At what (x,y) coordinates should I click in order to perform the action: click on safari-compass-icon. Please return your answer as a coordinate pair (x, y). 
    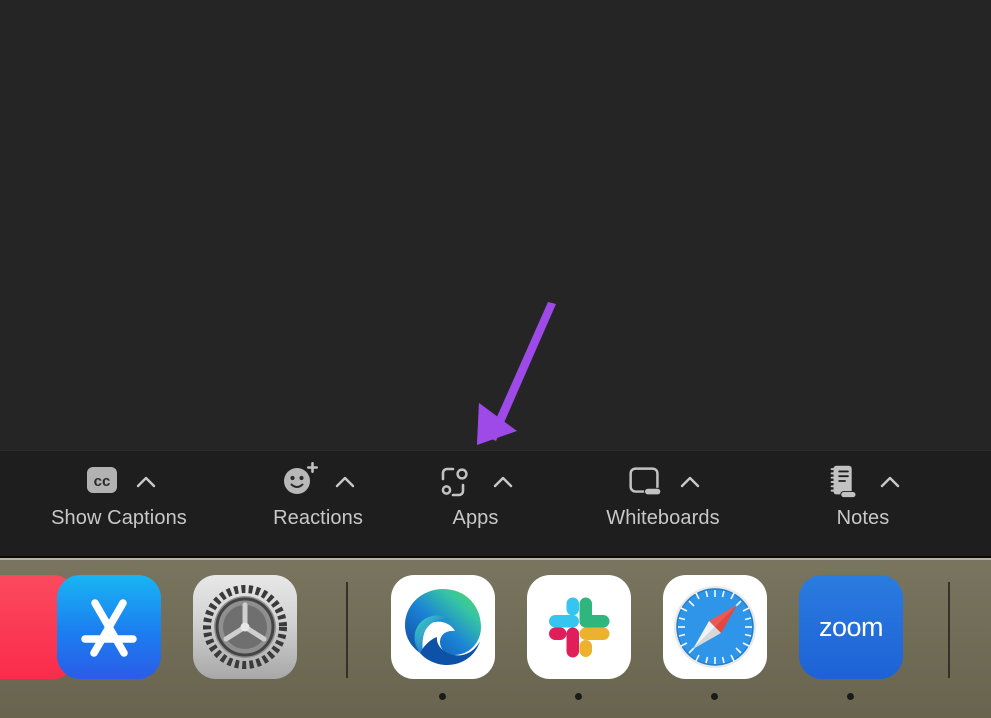
    Looking at the image, I should click on (715, 627).